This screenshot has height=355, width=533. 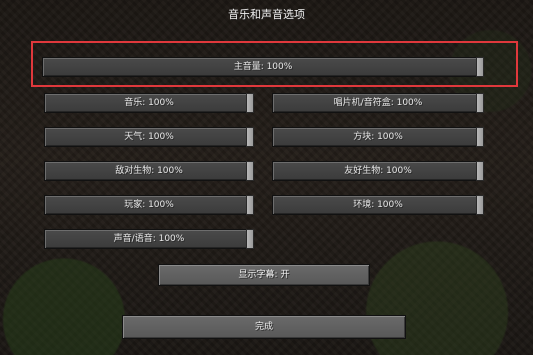 I want to click on weather-volume-label: 天气: 100%, so click(x=149, y=137).